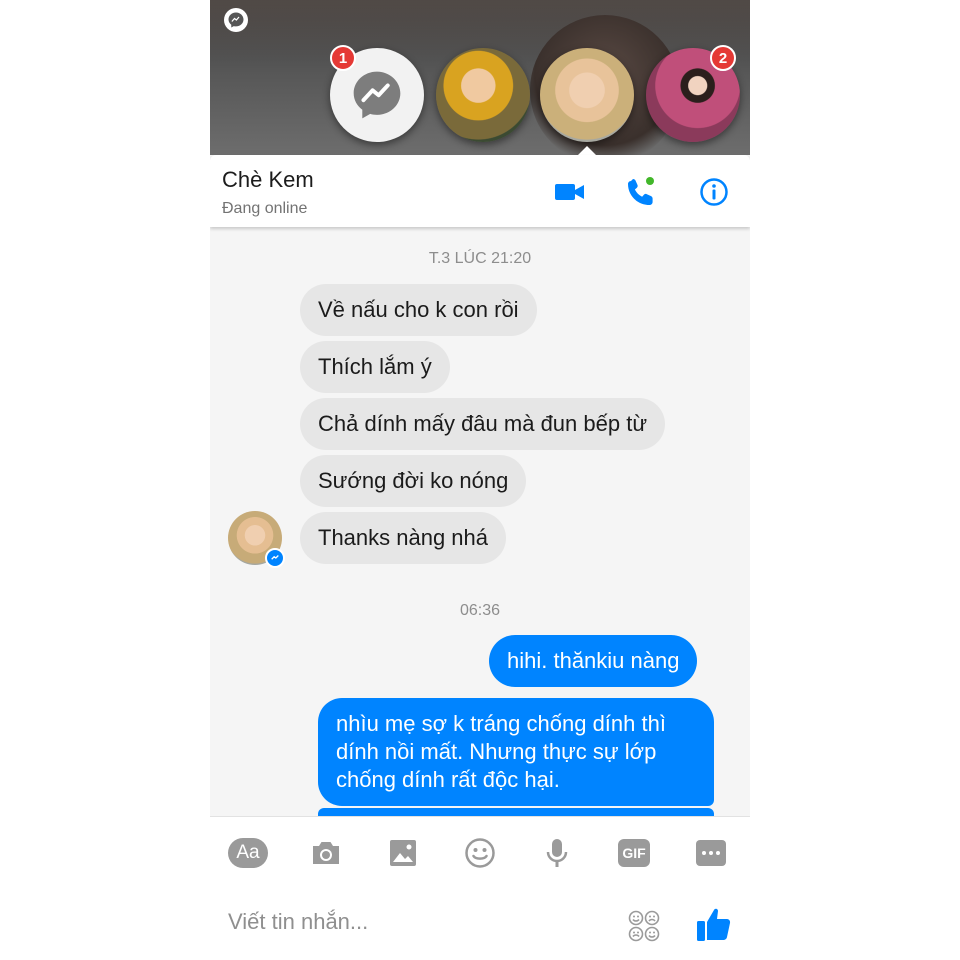  Describe the element at coordinates (236, 20) in the screenshot. I see `messenger-app-icon` at that location.